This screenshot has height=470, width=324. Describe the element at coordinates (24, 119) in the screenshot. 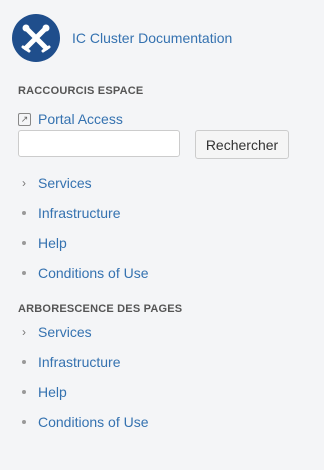

I see `external-link-icon: ↗` at that location.